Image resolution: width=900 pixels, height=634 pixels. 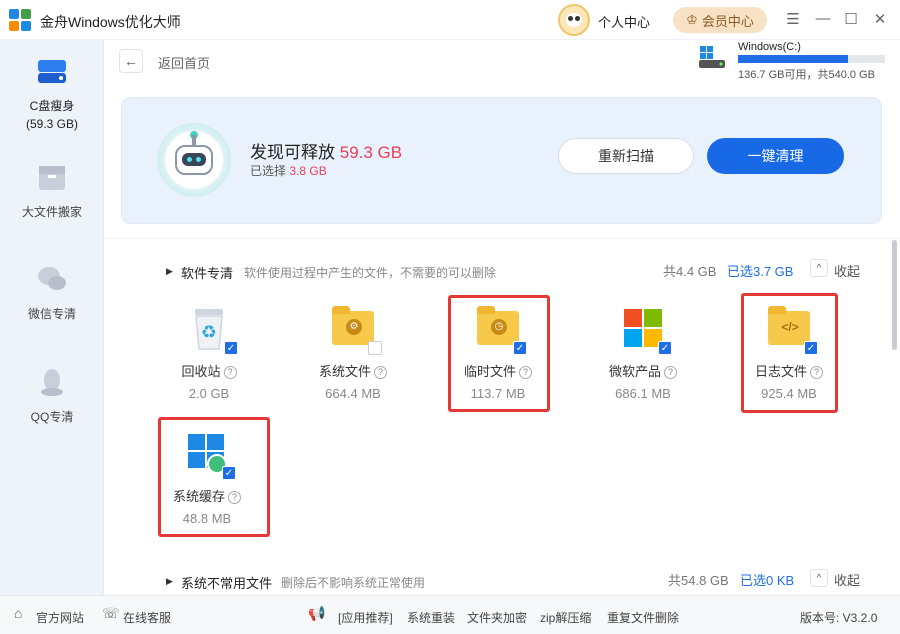 What do you see at coordinates (184, 62) in the screenshot?
I see `back-home-link: 返回首页` at bounding box center [184, 62].